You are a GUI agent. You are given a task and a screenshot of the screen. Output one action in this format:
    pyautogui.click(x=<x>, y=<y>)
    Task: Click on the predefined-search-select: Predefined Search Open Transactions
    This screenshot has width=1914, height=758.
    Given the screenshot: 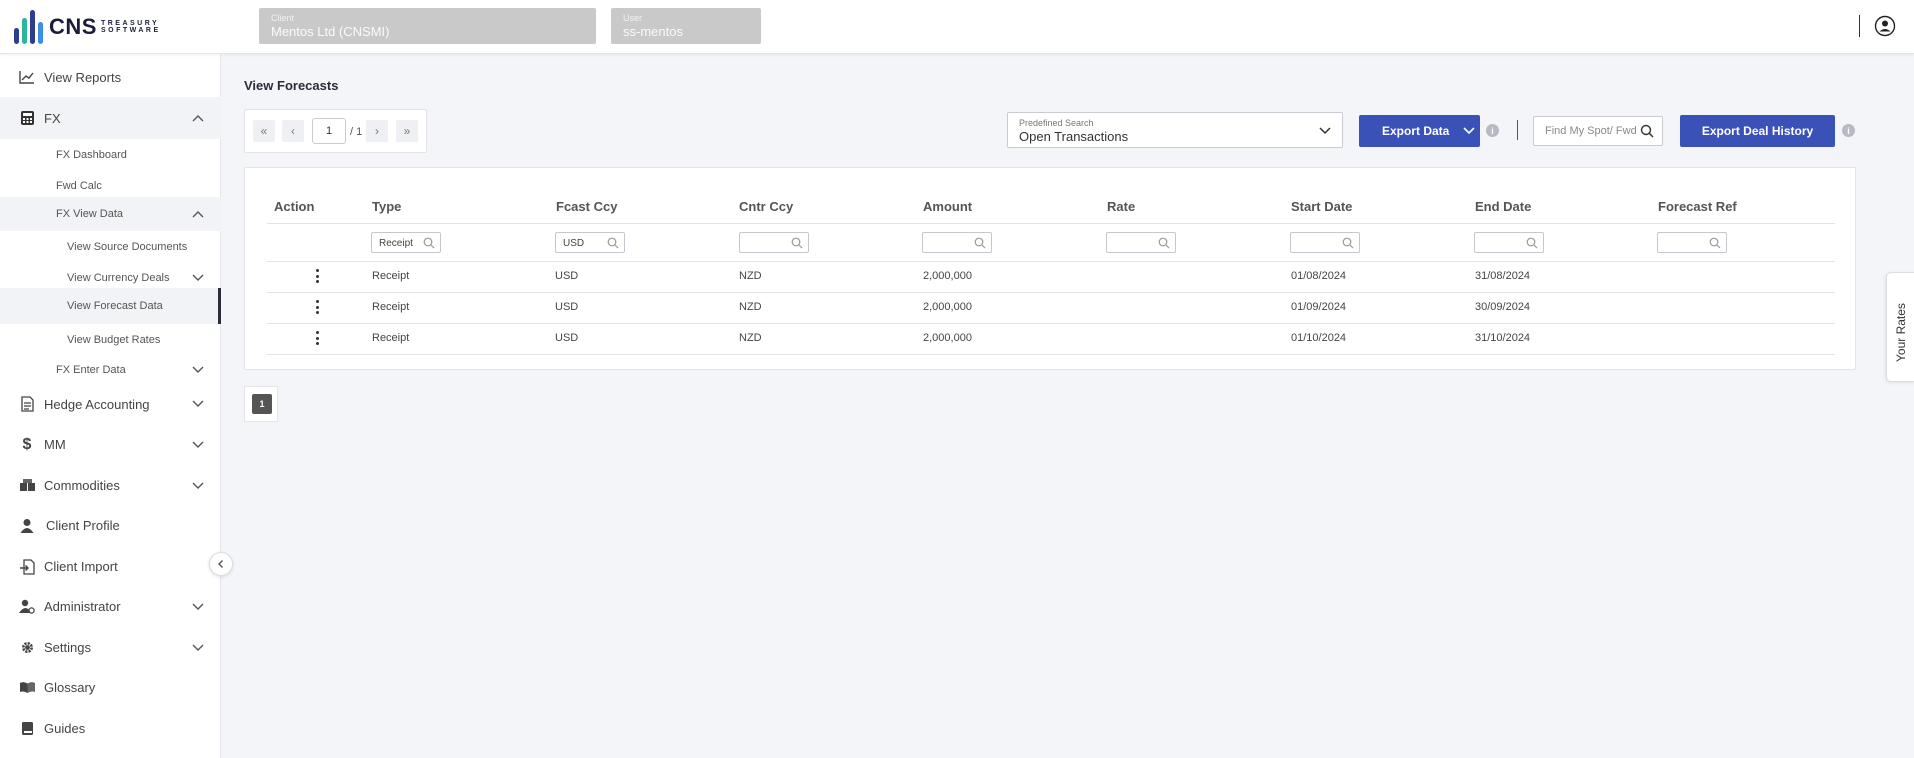 What is the action you would take?
    pyautogui.click(x=1175, y=130)
    